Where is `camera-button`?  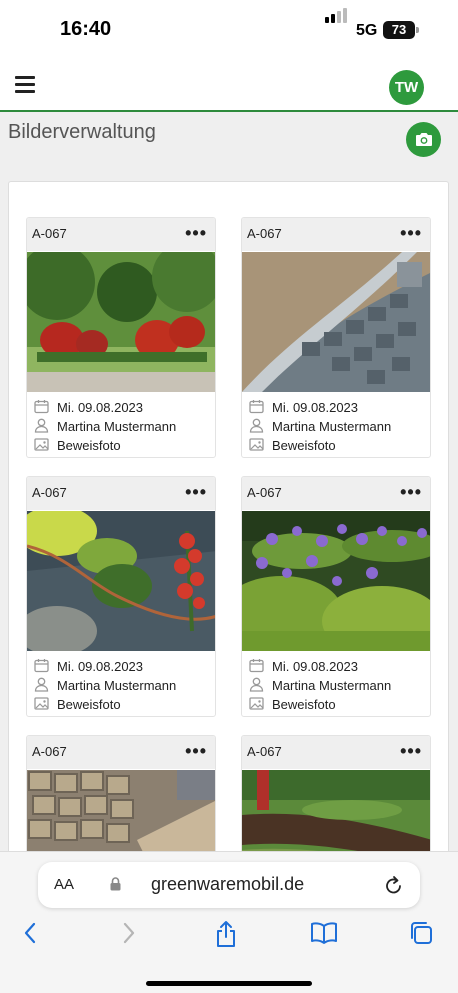 camera-button is located at coordinates (423, 139).